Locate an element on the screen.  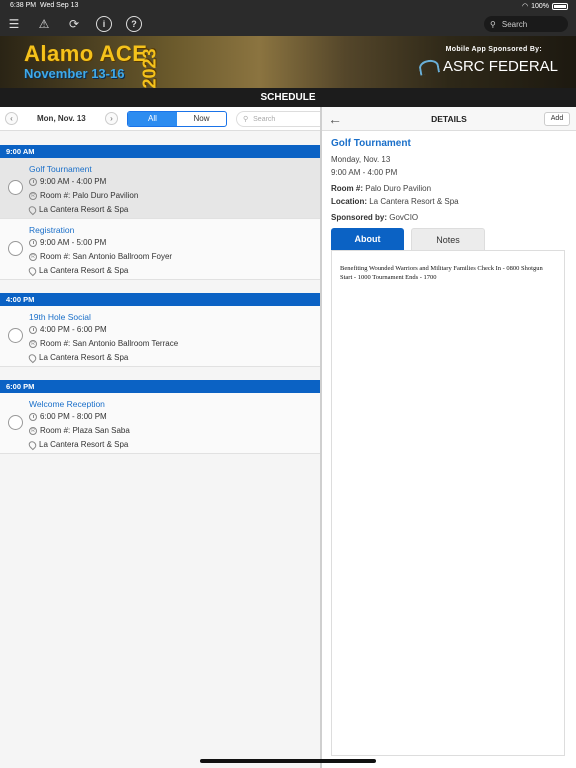
next-day-button: › is located at coordinates (111, 118).